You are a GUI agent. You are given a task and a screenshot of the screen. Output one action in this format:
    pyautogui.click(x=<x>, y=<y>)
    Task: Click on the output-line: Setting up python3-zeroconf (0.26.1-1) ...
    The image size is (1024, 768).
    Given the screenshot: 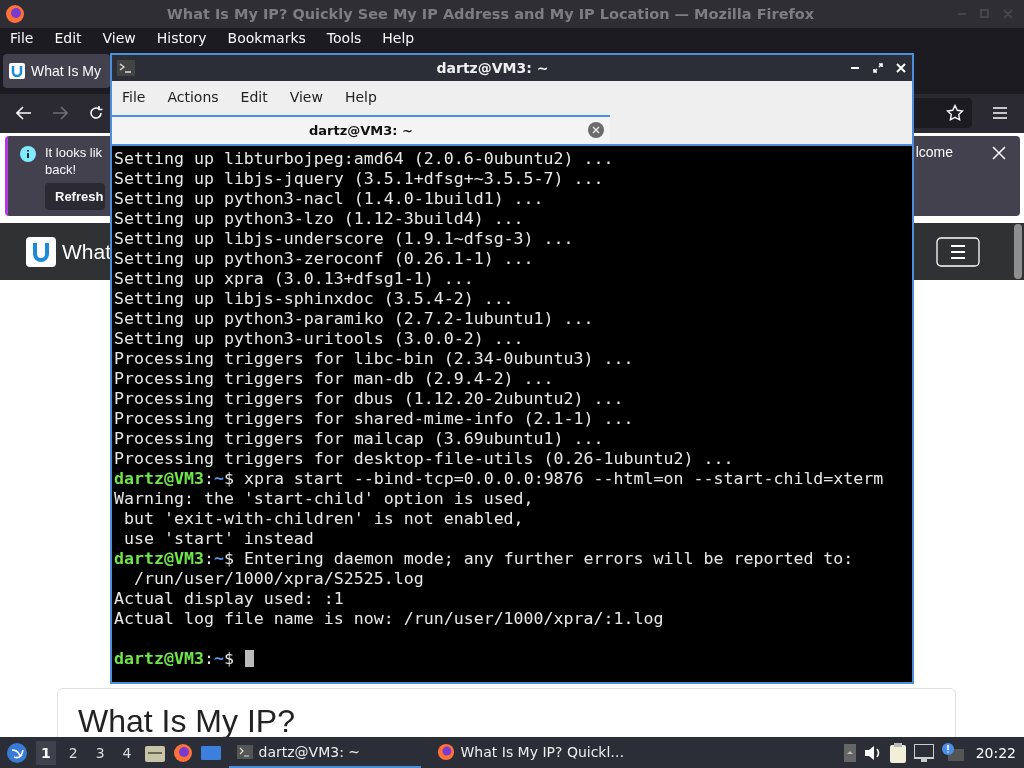 What is the action you would take?
    pyautogui.click(x=324, y=259)
    